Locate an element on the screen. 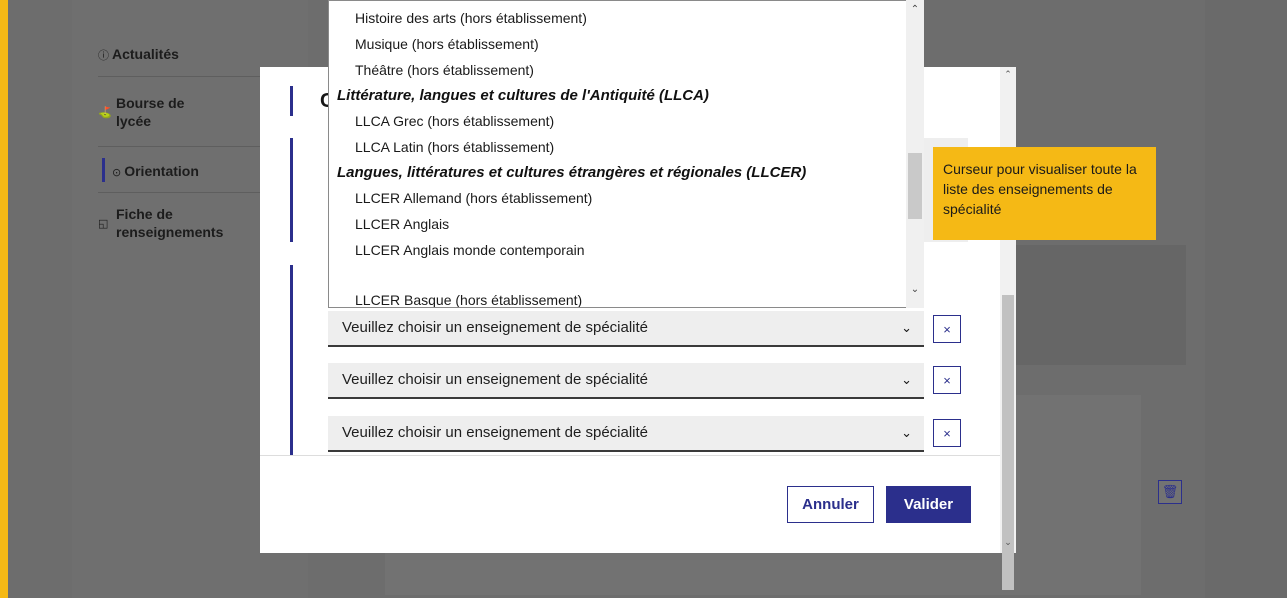 The height and width of the screenshot is (598, 1287). validate-button: Valider is located at coordinates (928, 504).